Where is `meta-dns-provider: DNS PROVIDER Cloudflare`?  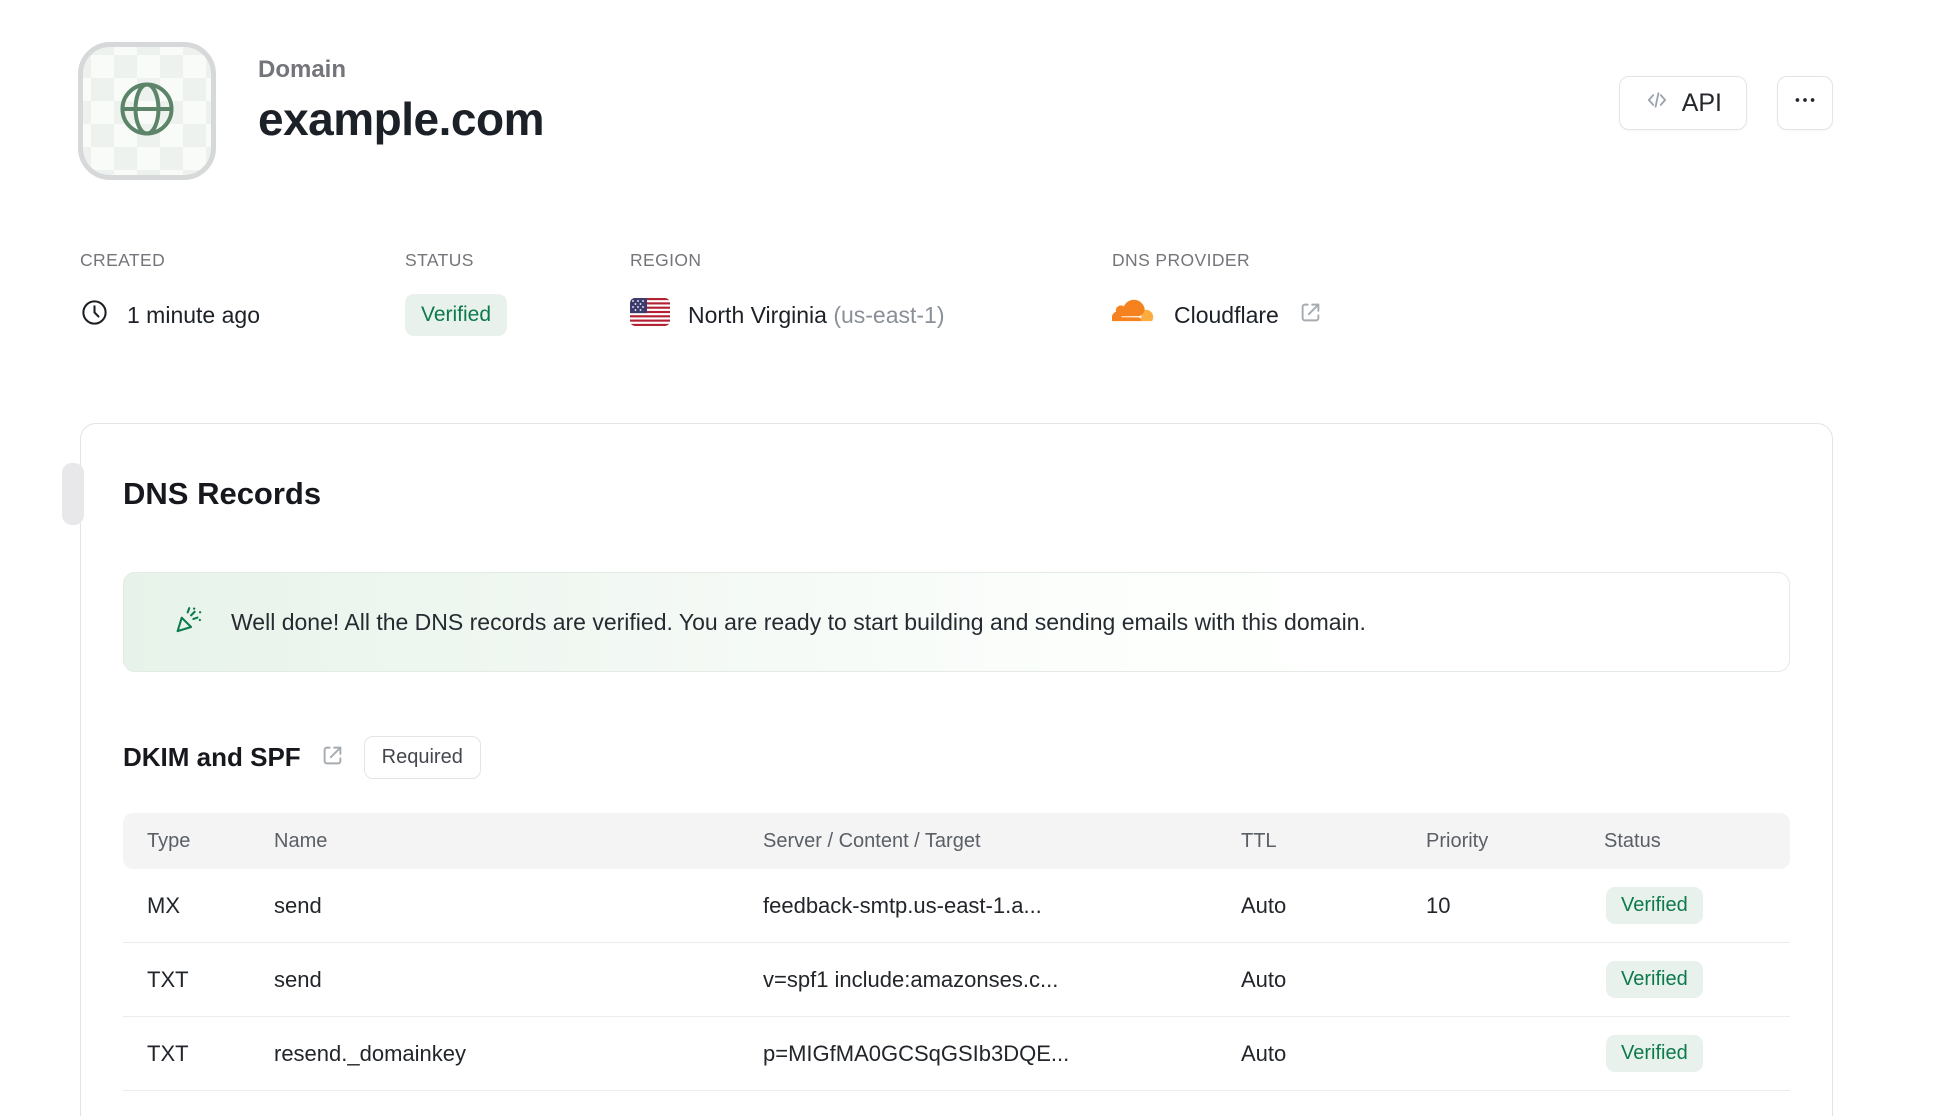
meta-dns-provider: DNS PROVIDER Cloudflare is located at coordinates (1217, 292).